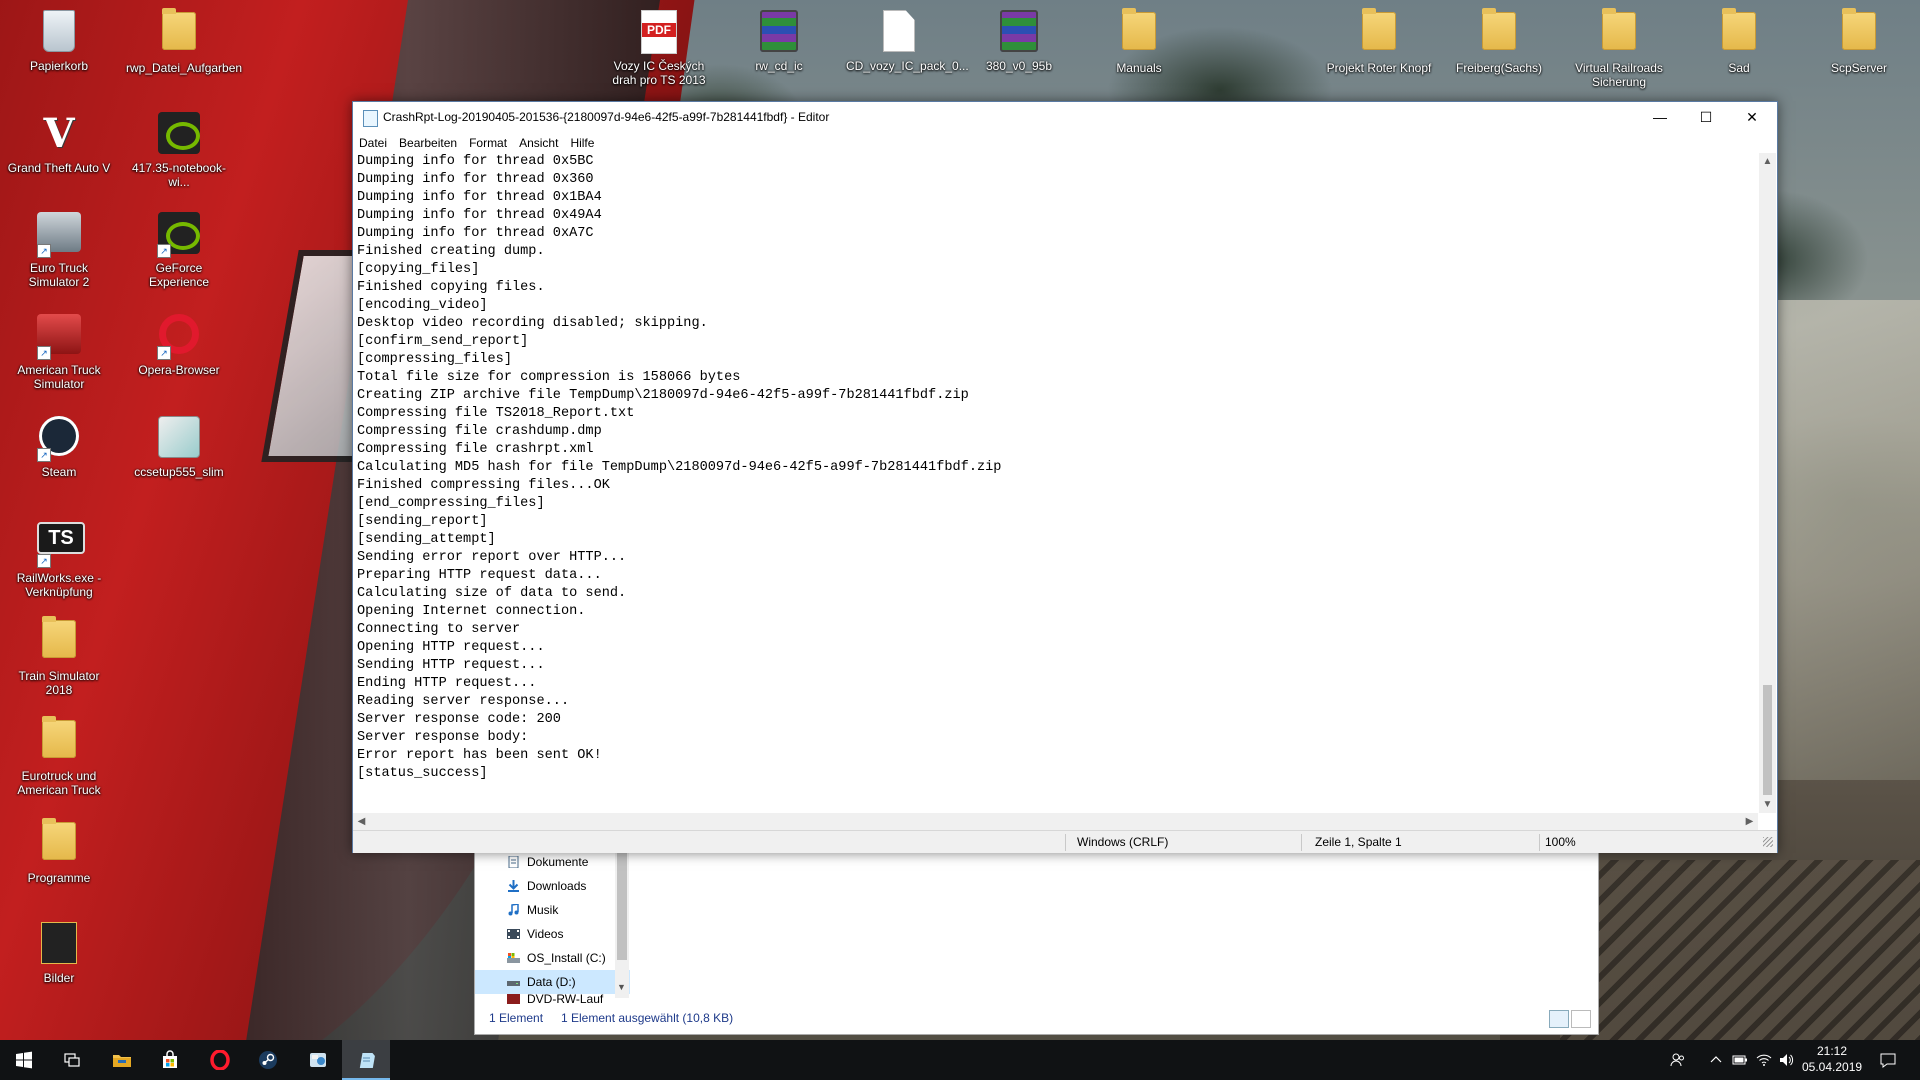 The height and width of the screenshot is (1080, 1920). Describe the element at coordinates (1786, 1060) in the screenshot. I see `volume-icon` at that location.